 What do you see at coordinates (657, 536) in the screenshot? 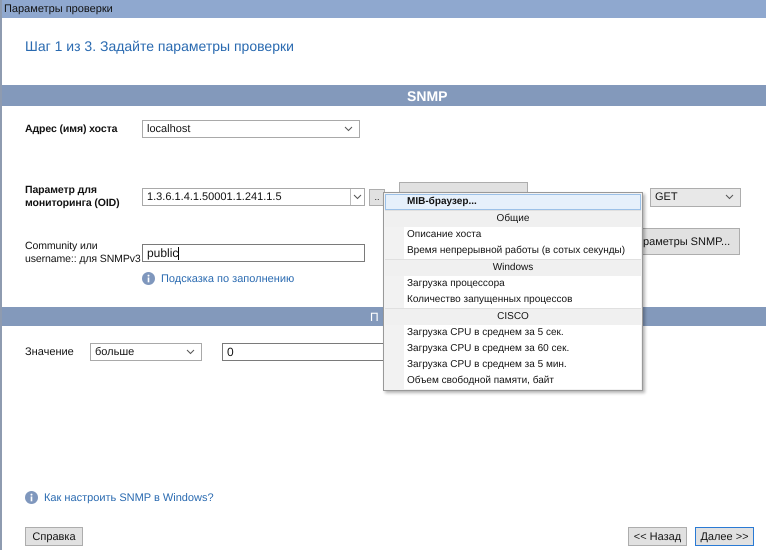
I see `back-button: << Назад` at bounding box center [657, 536].